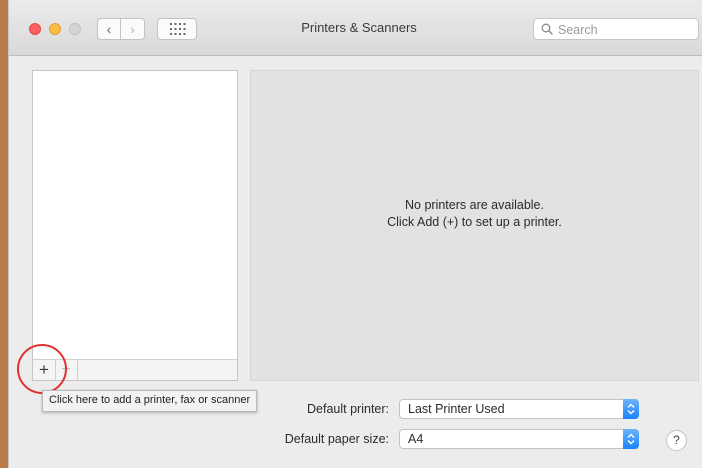 This screenshot has width=702, height=468. What do you see at coordinates (456, 409) in the screenshot?
I see `default-printer-value: Last Printer Used` at bounding box center [456, 409].